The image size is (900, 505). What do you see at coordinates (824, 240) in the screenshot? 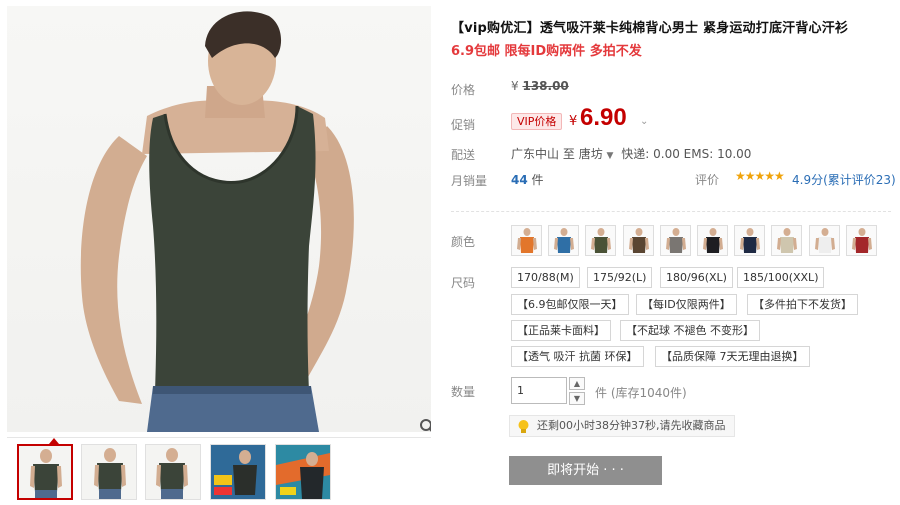
I see `color-swatch-white` at bounding box center [824, 240].